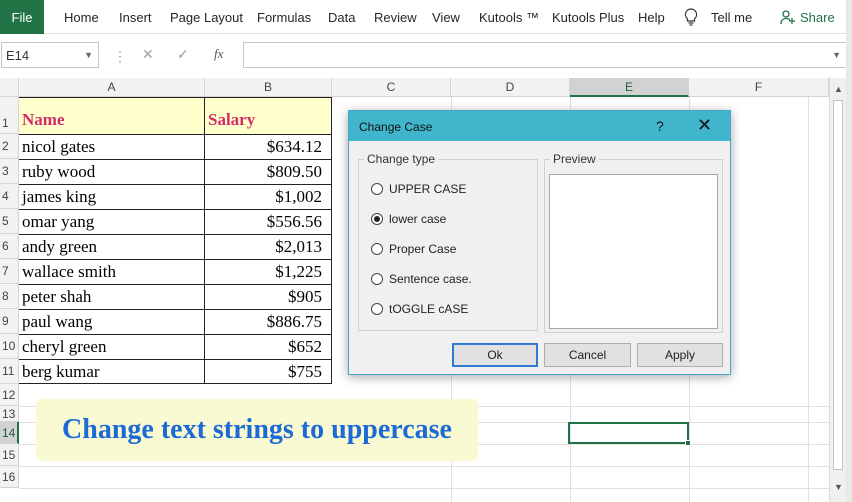 The image size is (852, 502). What do you see at coordinates (341, 17) in the screenshot?
I see `tab-data: Data` at bounding box center [341, 17].